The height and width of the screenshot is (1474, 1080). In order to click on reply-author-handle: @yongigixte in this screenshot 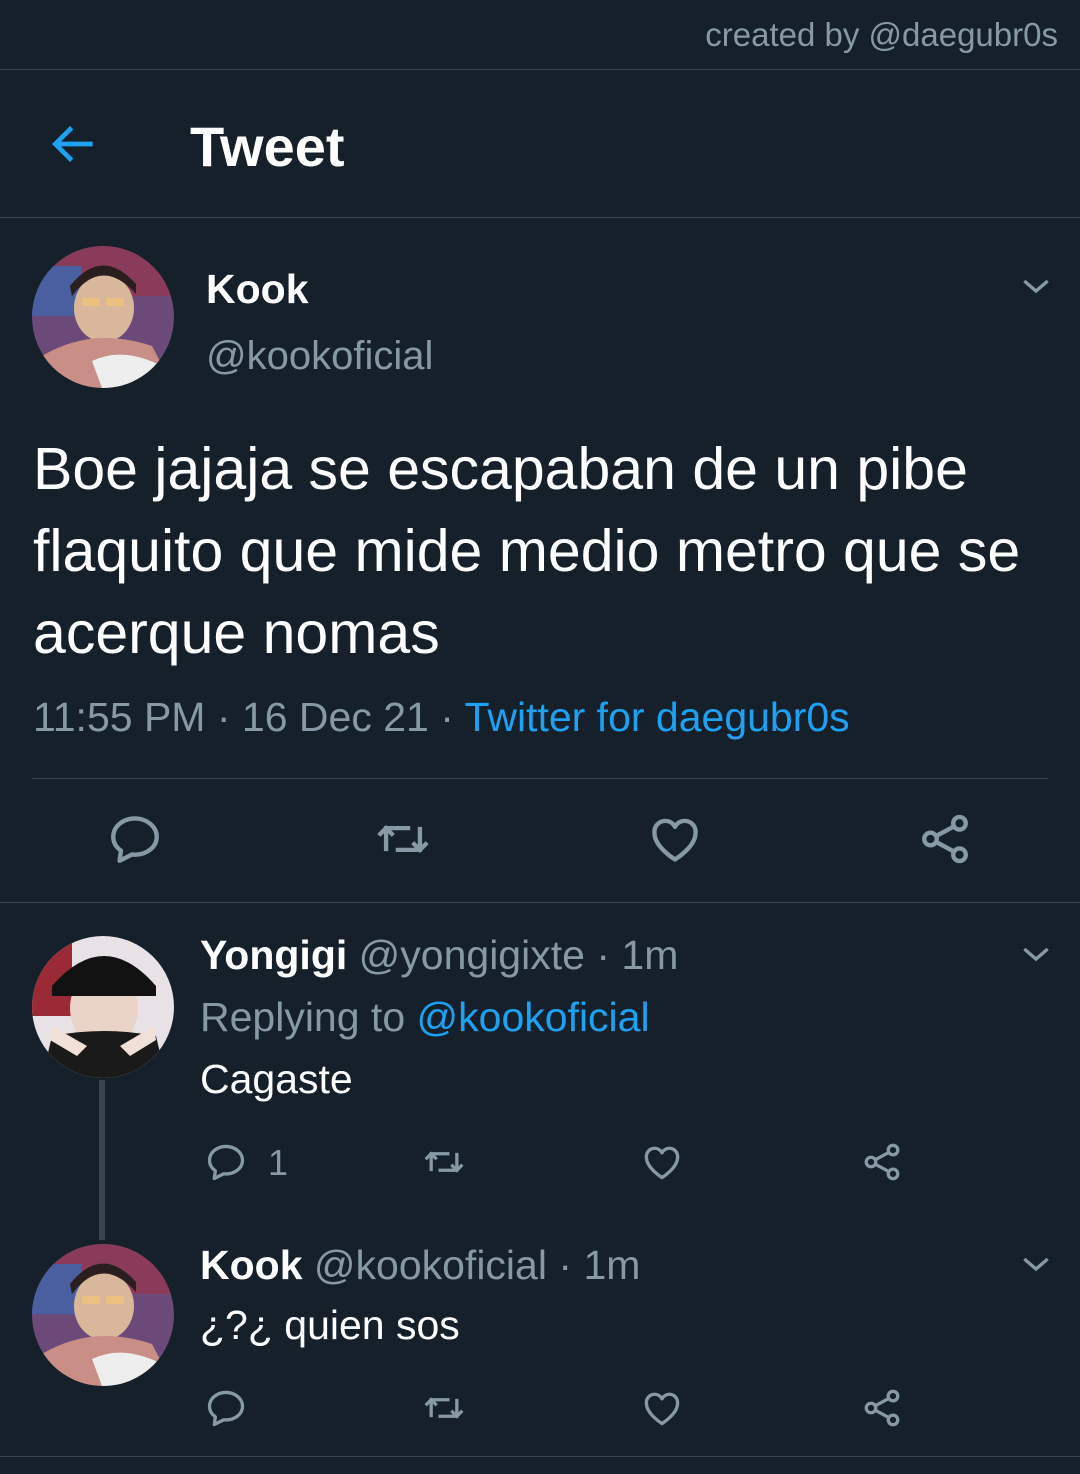, I will do `click(472, 955)`.